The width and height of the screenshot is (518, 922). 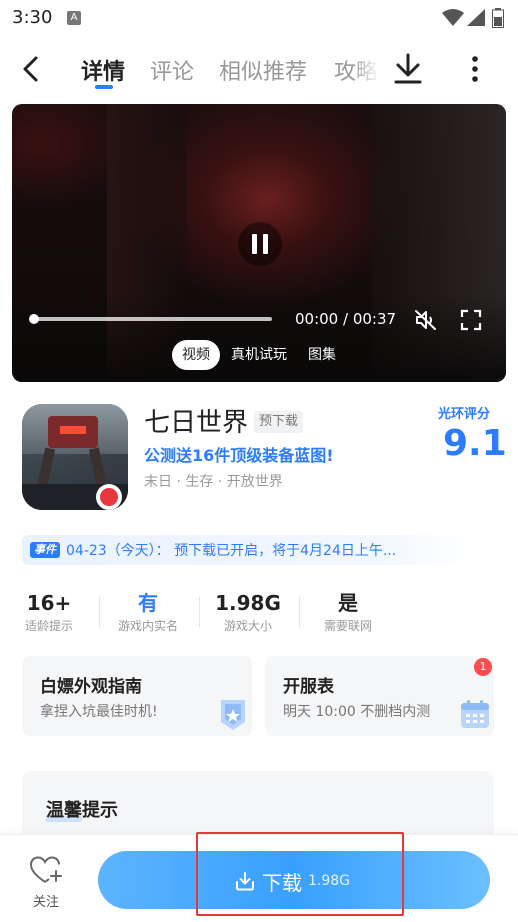 I want to click on game-title: 七日世界, so click(x=196, y=423).